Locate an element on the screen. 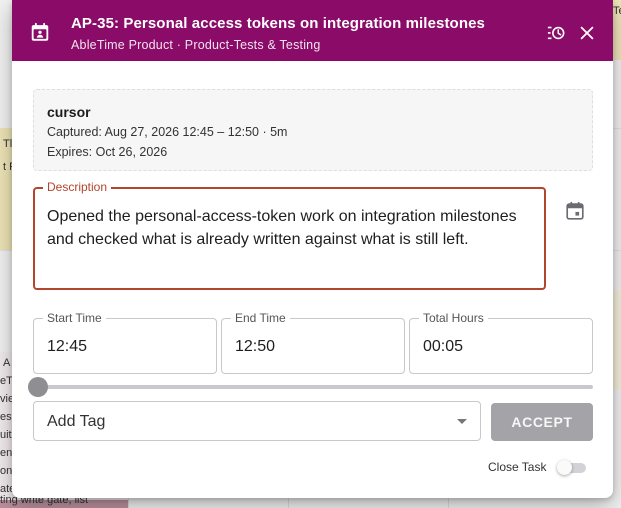 The height and width of the screenshot is (508, 621). expires-date: Expires: Oct 26, 2026 is located at coordinates (107, 152).